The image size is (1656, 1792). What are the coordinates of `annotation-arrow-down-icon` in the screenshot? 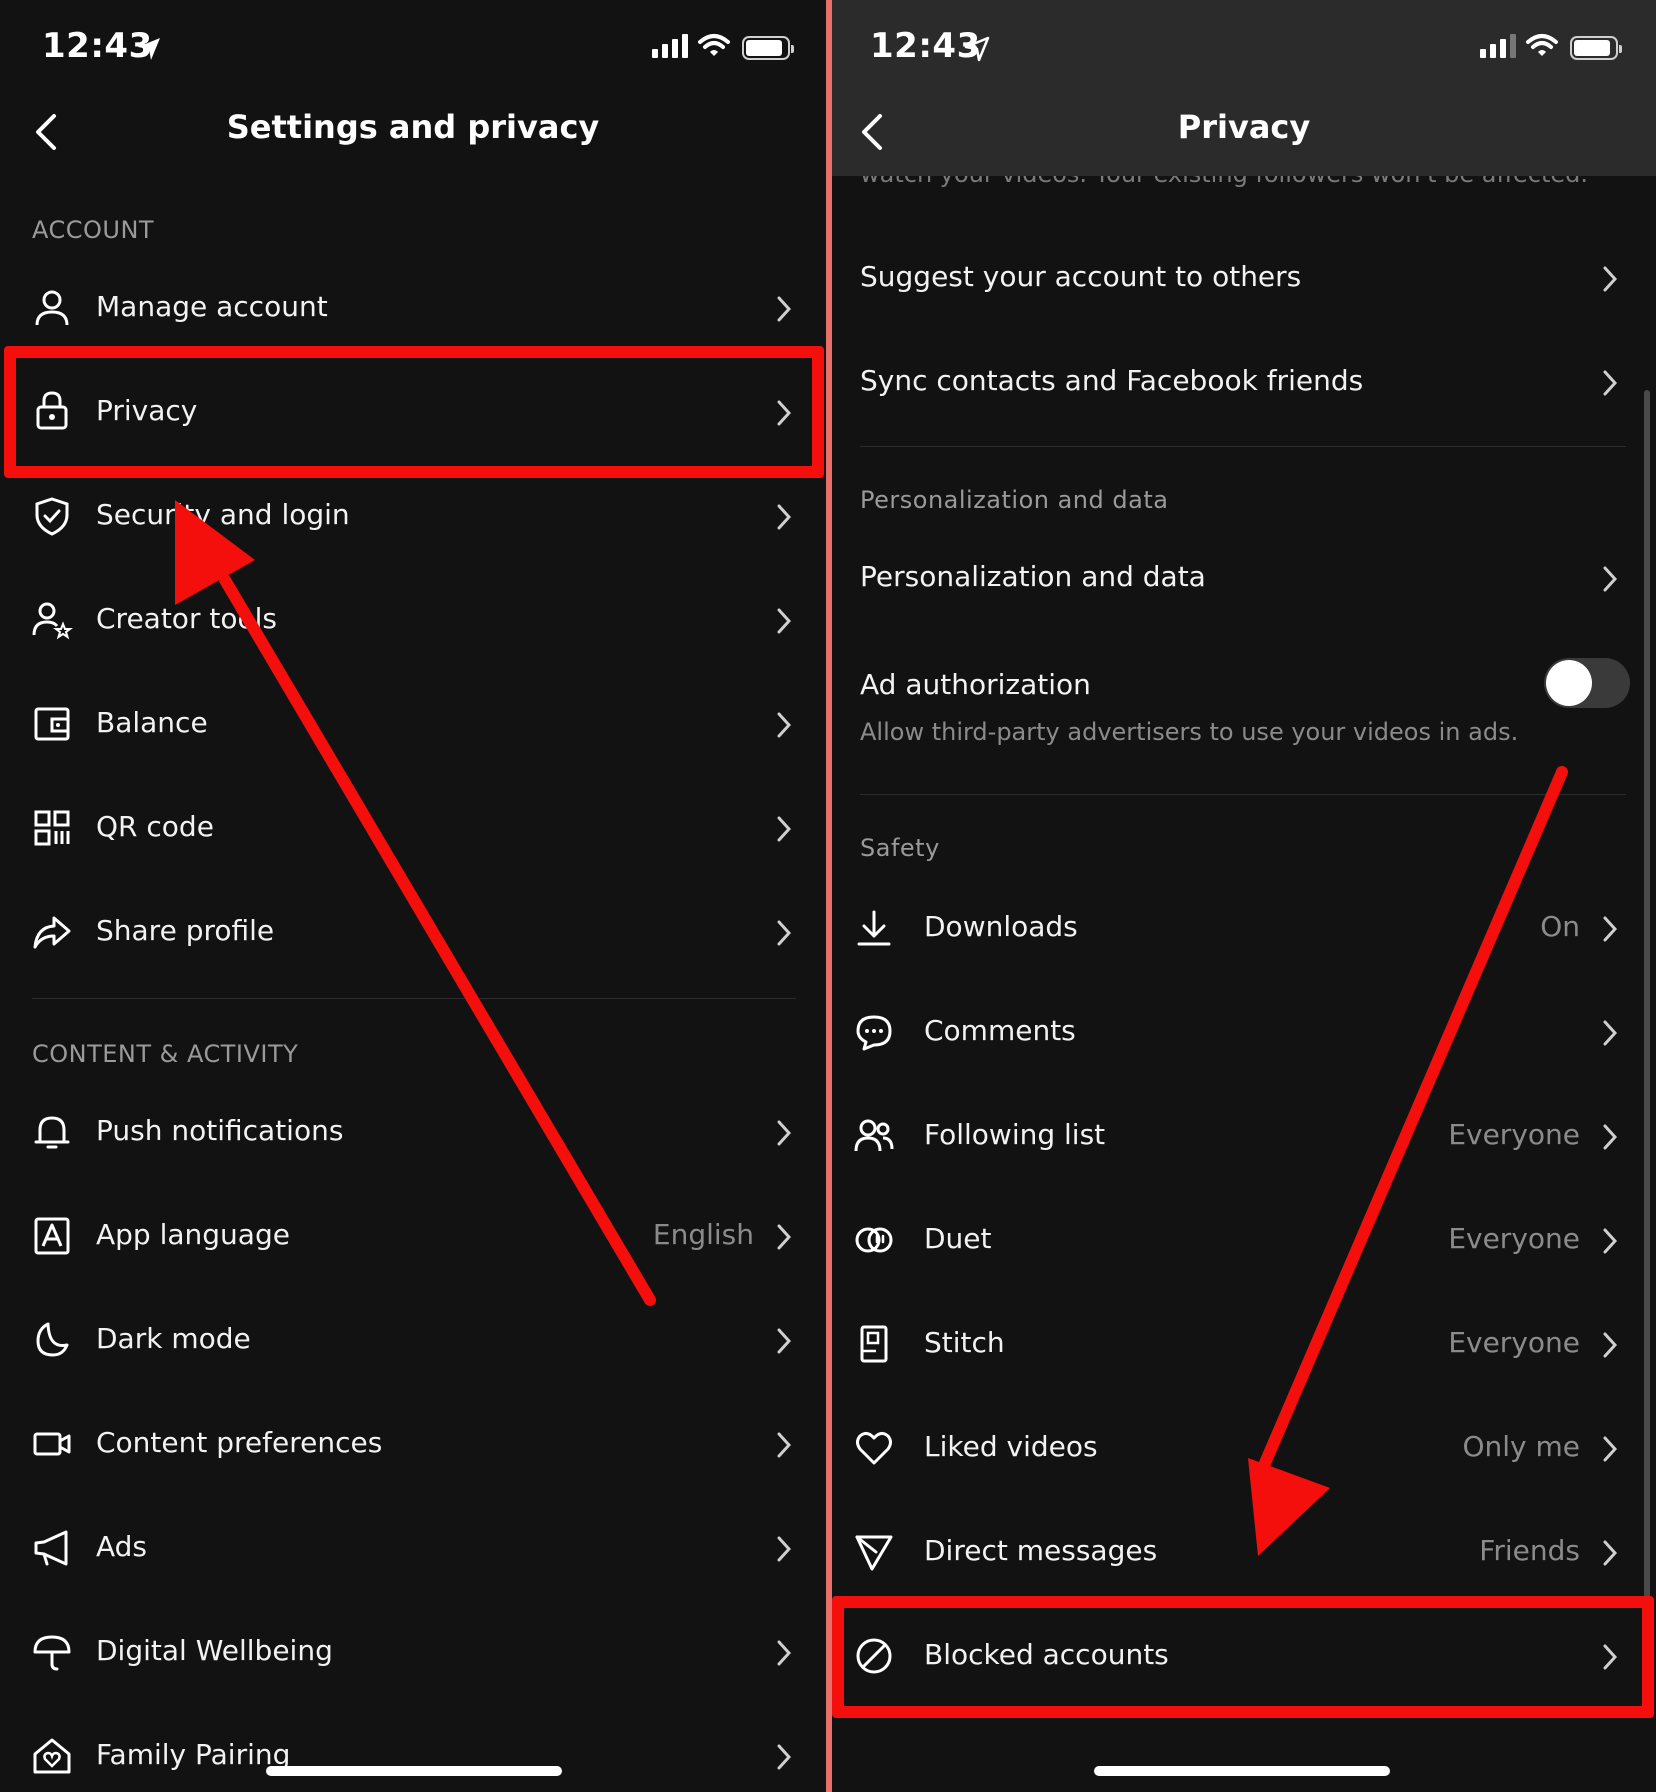 It's located at (1408, 1161).